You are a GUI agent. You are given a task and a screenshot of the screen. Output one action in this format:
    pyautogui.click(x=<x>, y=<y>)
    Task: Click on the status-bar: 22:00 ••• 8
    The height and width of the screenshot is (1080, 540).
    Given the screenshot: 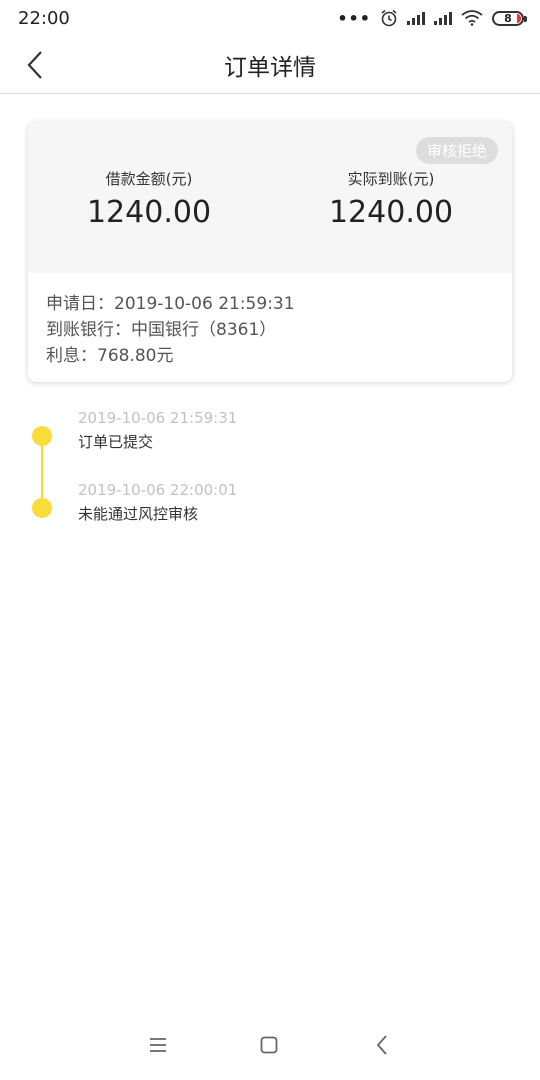 What is the action you would take?
    pyautogui.click(x=270, y=18)
    